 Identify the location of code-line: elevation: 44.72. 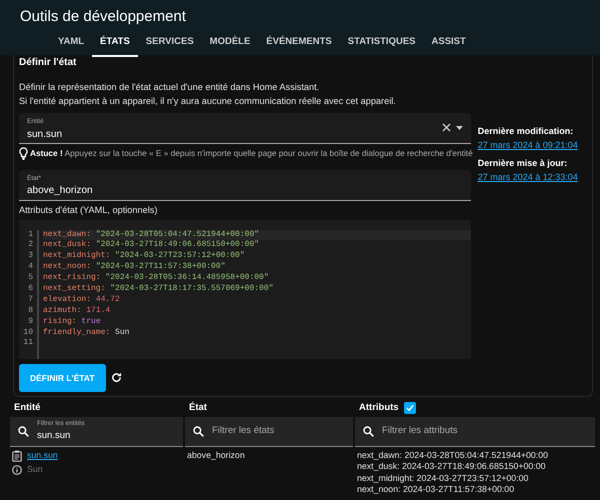
(81, 299).